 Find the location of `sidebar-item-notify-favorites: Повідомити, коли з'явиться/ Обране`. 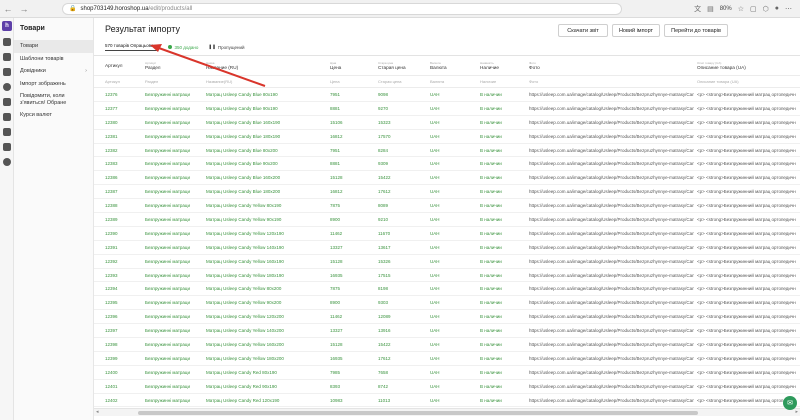

sidebar-item-notify-favorites: Повідомити, коли з'явиться/ Обране is located at coordinates (53, 99).